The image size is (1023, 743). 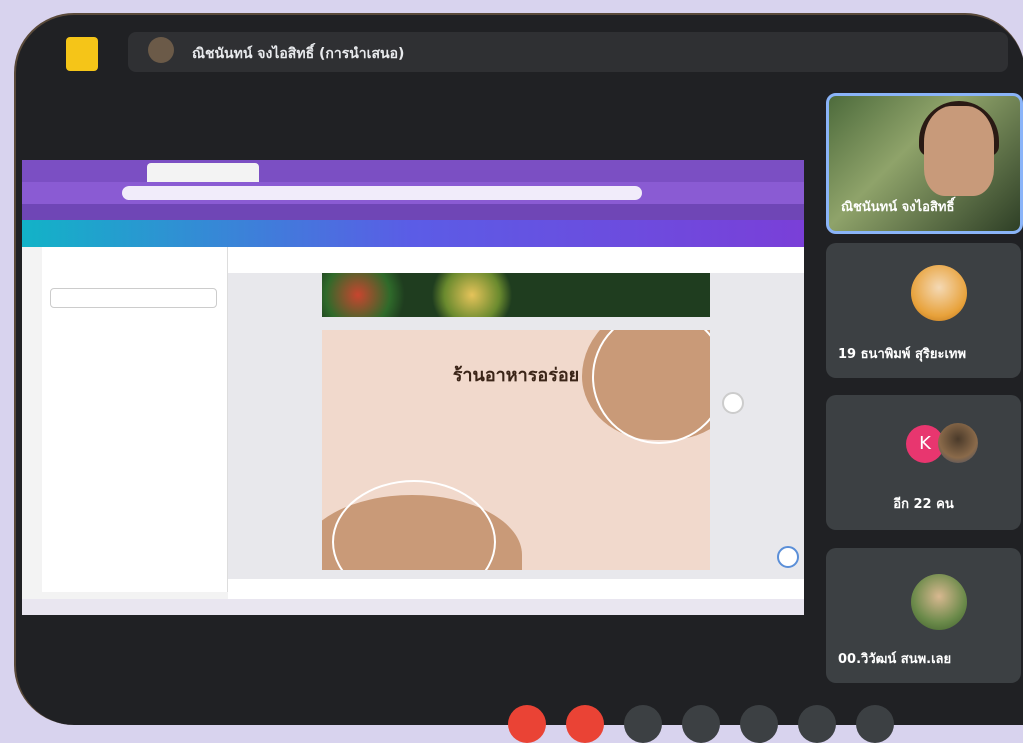 What do you see at coordinates (516, 450) in the screenshot?
I see `current-slide: ร้านอาหารอร่อย` at bounding box center [516, 450].